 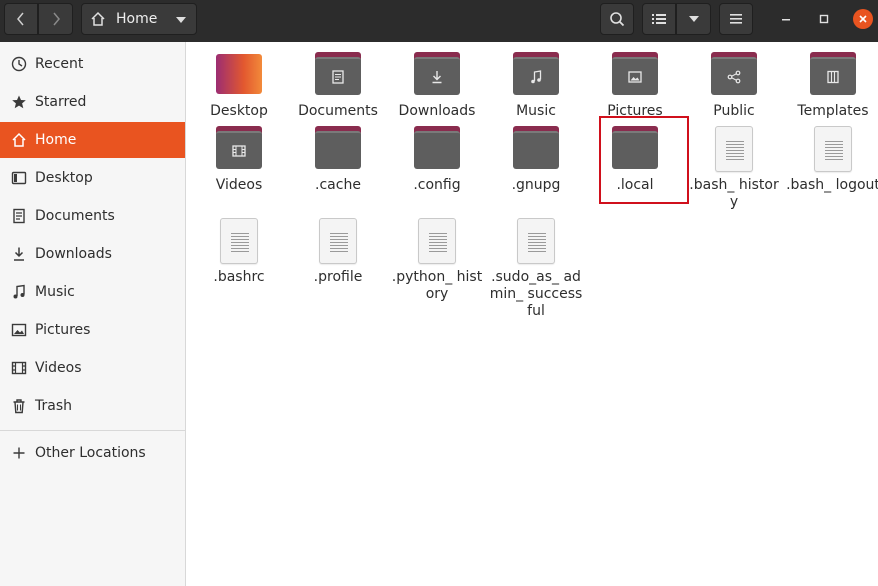 I want to click on file-item-desktop: Desktop, so click(x=239, y=86).